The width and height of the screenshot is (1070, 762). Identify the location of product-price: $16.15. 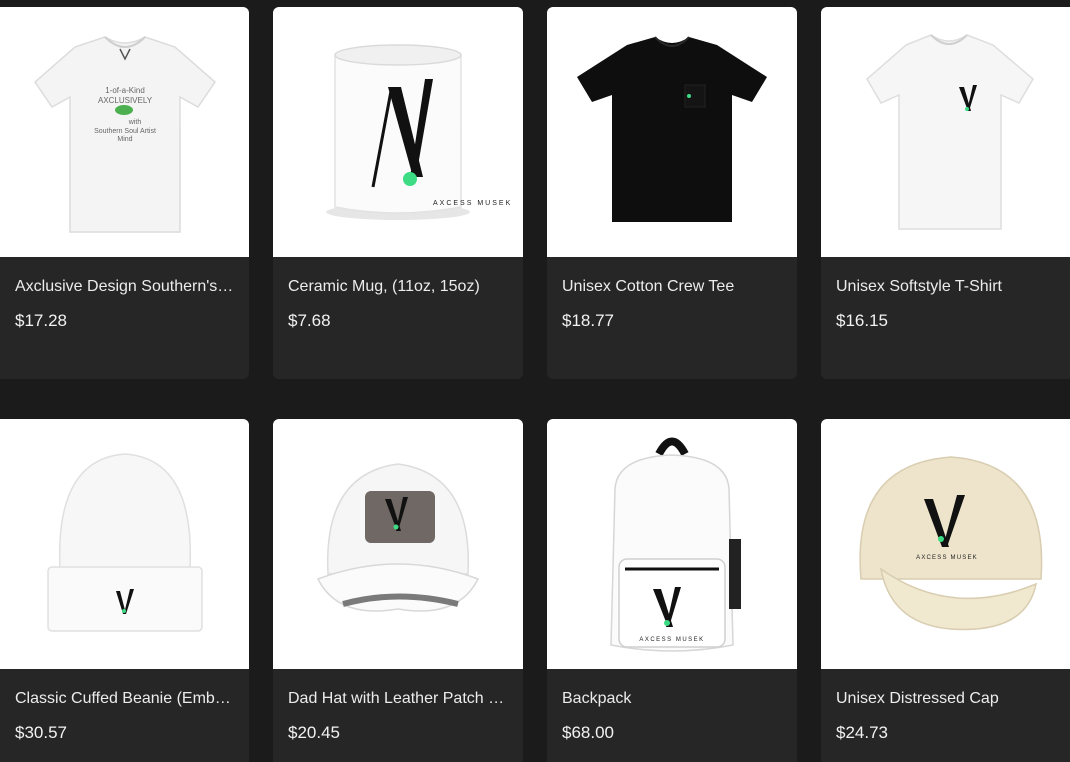
(862, 320).